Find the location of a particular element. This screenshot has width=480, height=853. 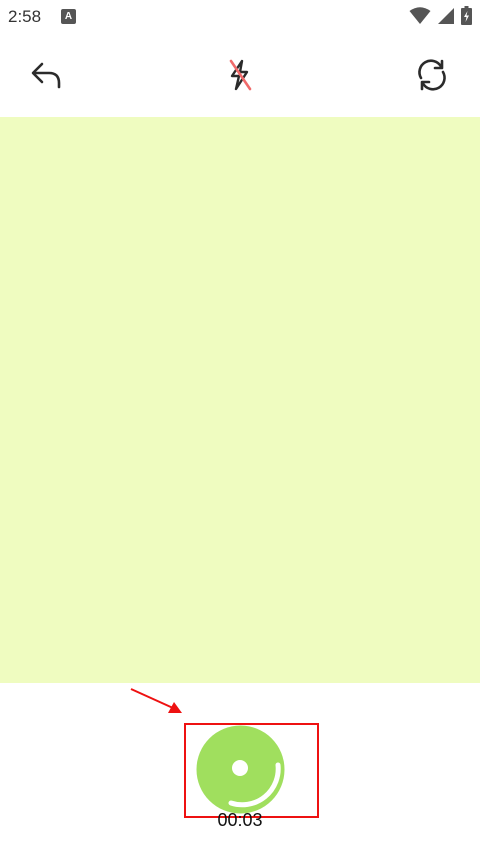

annotation-arrow-icon is located at coordinates (156, 700).